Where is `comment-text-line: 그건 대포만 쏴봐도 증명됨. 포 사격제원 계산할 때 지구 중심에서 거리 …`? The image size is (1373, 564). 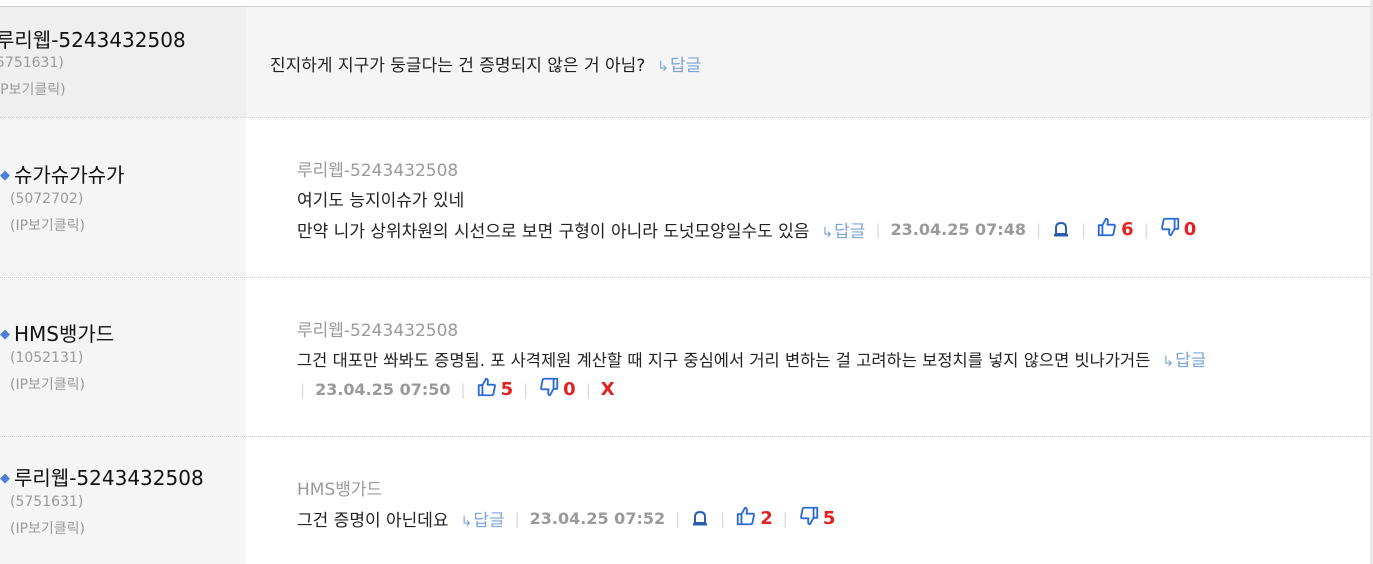
comment-text-line: 그건 대포만 쏴봐도 증명됨. 포 사격제원 계산할 때 지구 중심에서 거리 … is located at coordinates (751, 359).